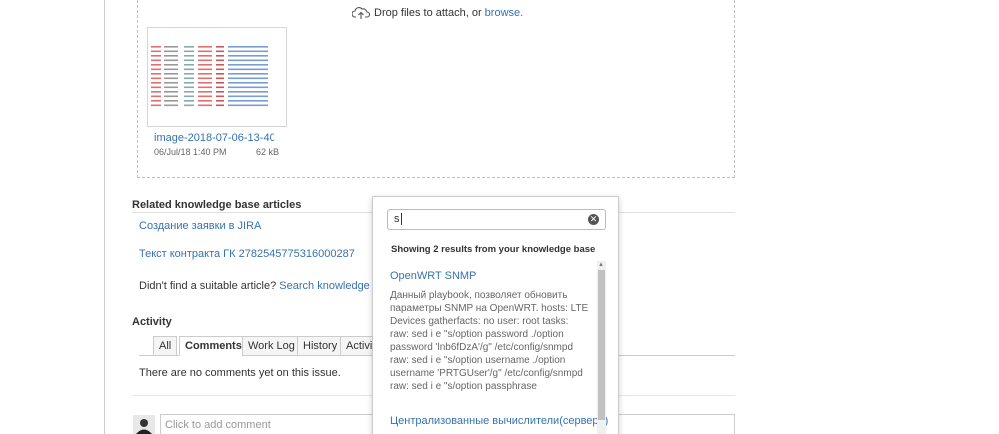 This screenshot has width=999, height=434. Describe the element at coordinates (213, 346) in the screenshot. I see `tab-comments: Comments` at that location.